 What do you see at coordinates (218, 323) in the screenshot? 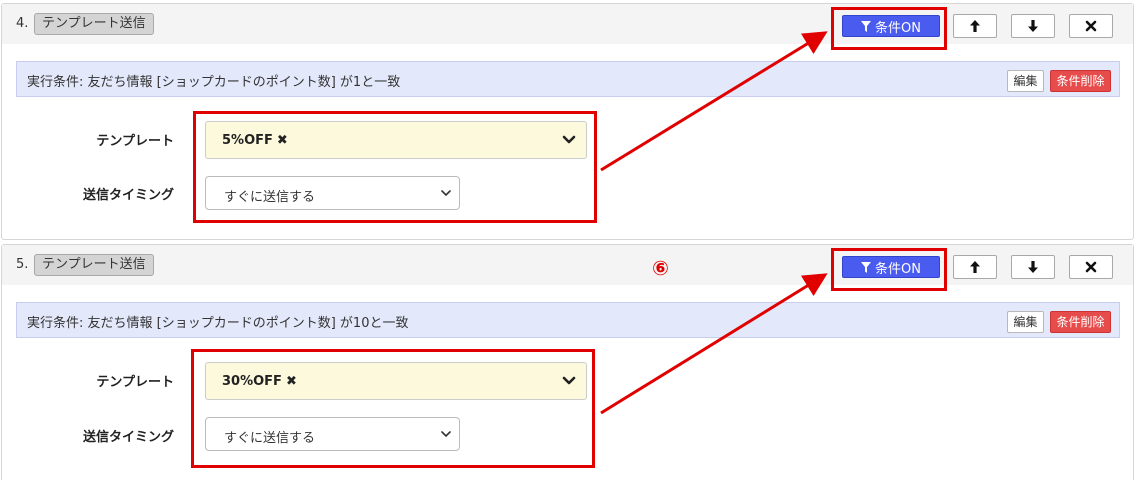
I see `condition-text: 実行条件: 友だち情報 [ショップカードのポイント数] が10と一致` at bounding box center [218, 323].